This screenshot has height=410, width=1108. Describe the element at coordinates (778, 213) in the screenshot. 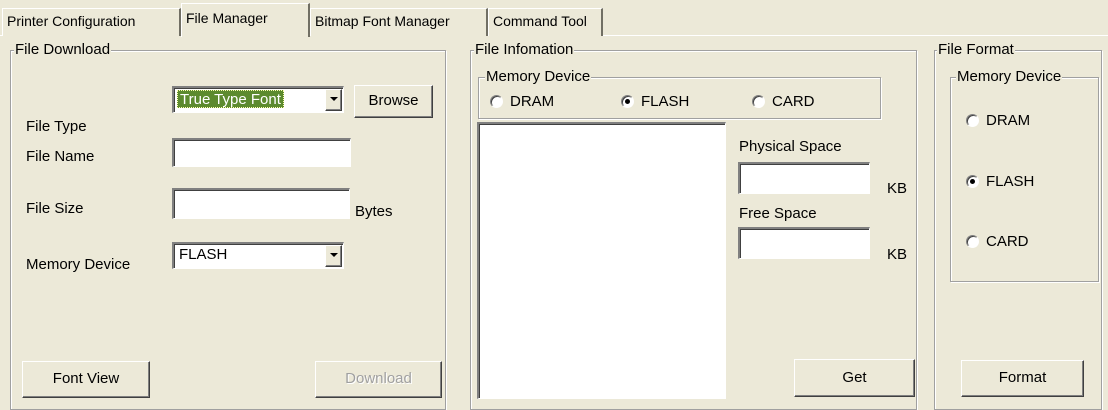

I see `free-space-label: Free Space` at that location.